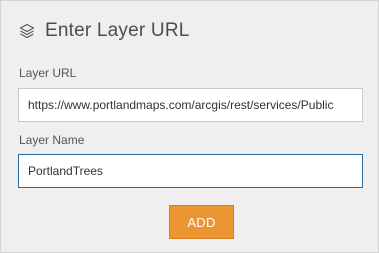 The height and width of the screenshot is (253, 379). I want to click on layer-name-label: Layer Name, so click(52, 140).